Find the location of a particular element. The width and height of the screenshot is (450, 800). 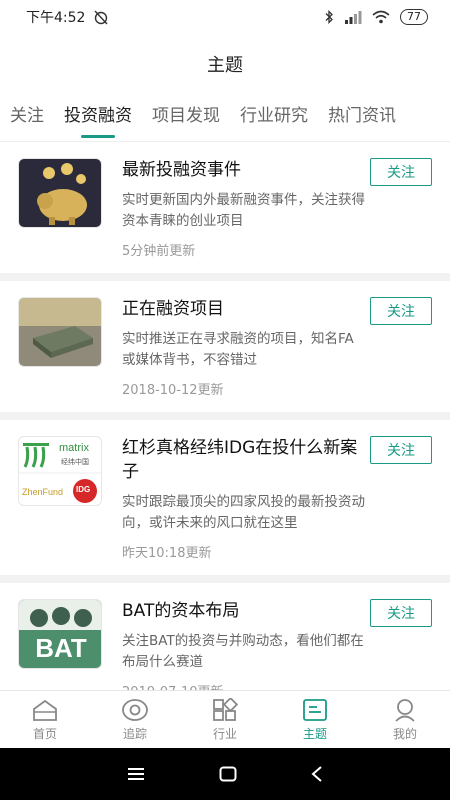

alarm-off-icon is located at coordinates (101, 17).